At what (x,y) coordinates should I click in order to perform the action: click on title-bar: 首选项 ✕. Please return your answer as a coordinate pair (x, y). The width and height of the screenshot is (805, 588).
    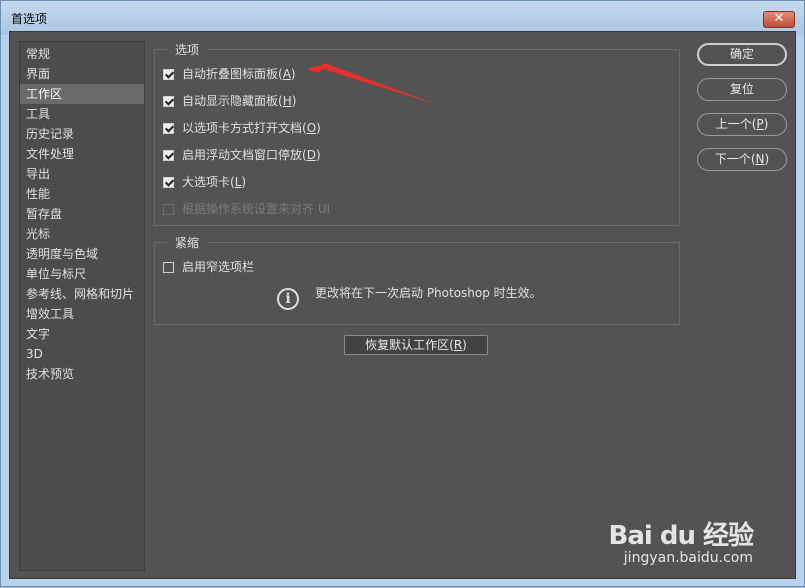
    Looking at the image, I should click on (402, 18).